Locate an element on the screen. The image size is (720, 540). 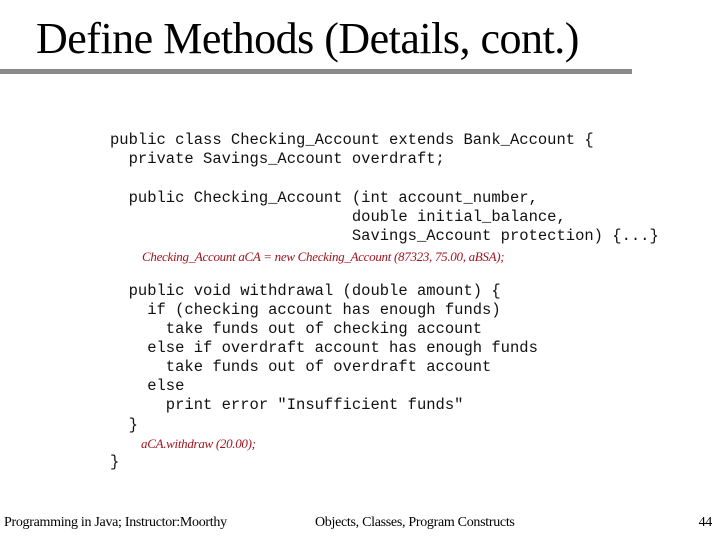
footer-topic: Objects, Classes, Program Constructs is located at coordinates (415, 522).